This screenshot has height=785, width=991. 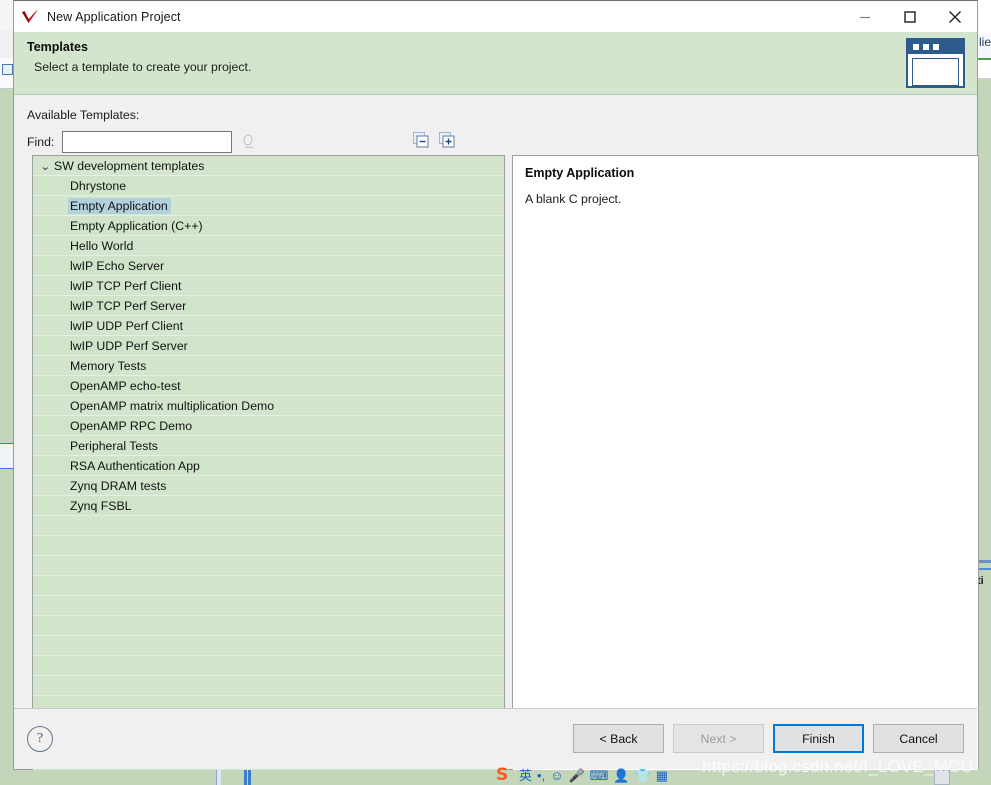 I want to click on vitis-checkmark-icon, so click(x=30, y=17).